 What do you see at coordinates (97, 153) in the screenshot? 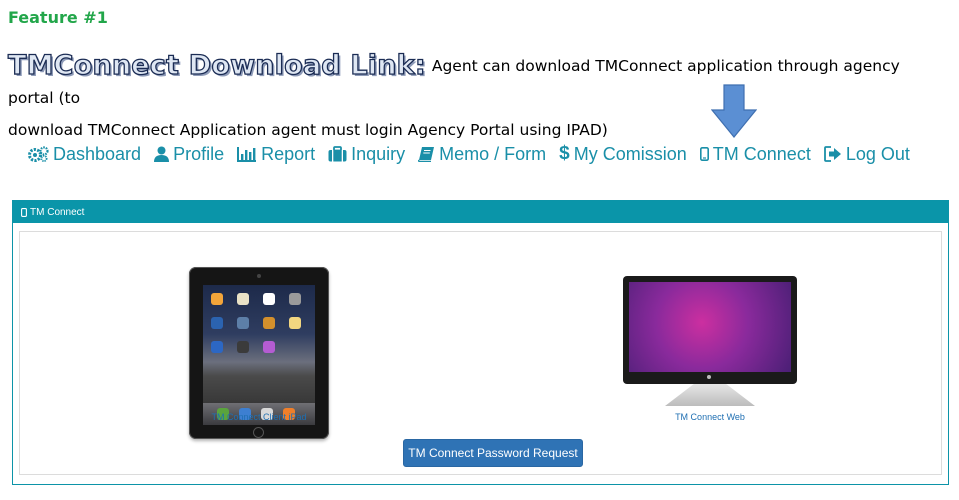
I see `nav-label-dashboard: Dashboard` at bounding box center [97, 153].